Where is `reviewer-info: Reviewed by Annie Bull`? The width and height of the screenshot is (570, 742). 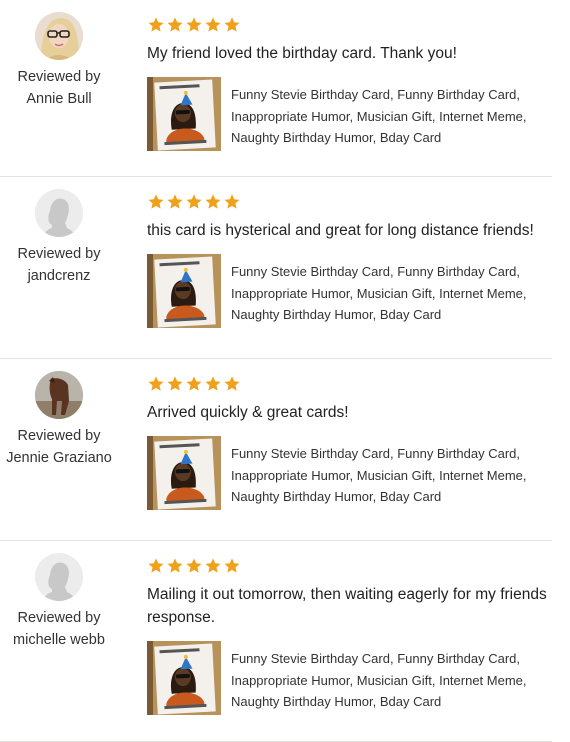 reviewer-info: Reviewed by Annie Bull is located at coordinates (59, 61).